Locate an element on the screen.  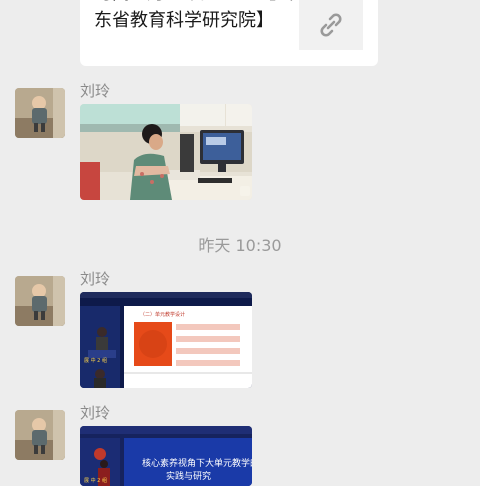
image-message-photo is located at coordinates (166, 152).